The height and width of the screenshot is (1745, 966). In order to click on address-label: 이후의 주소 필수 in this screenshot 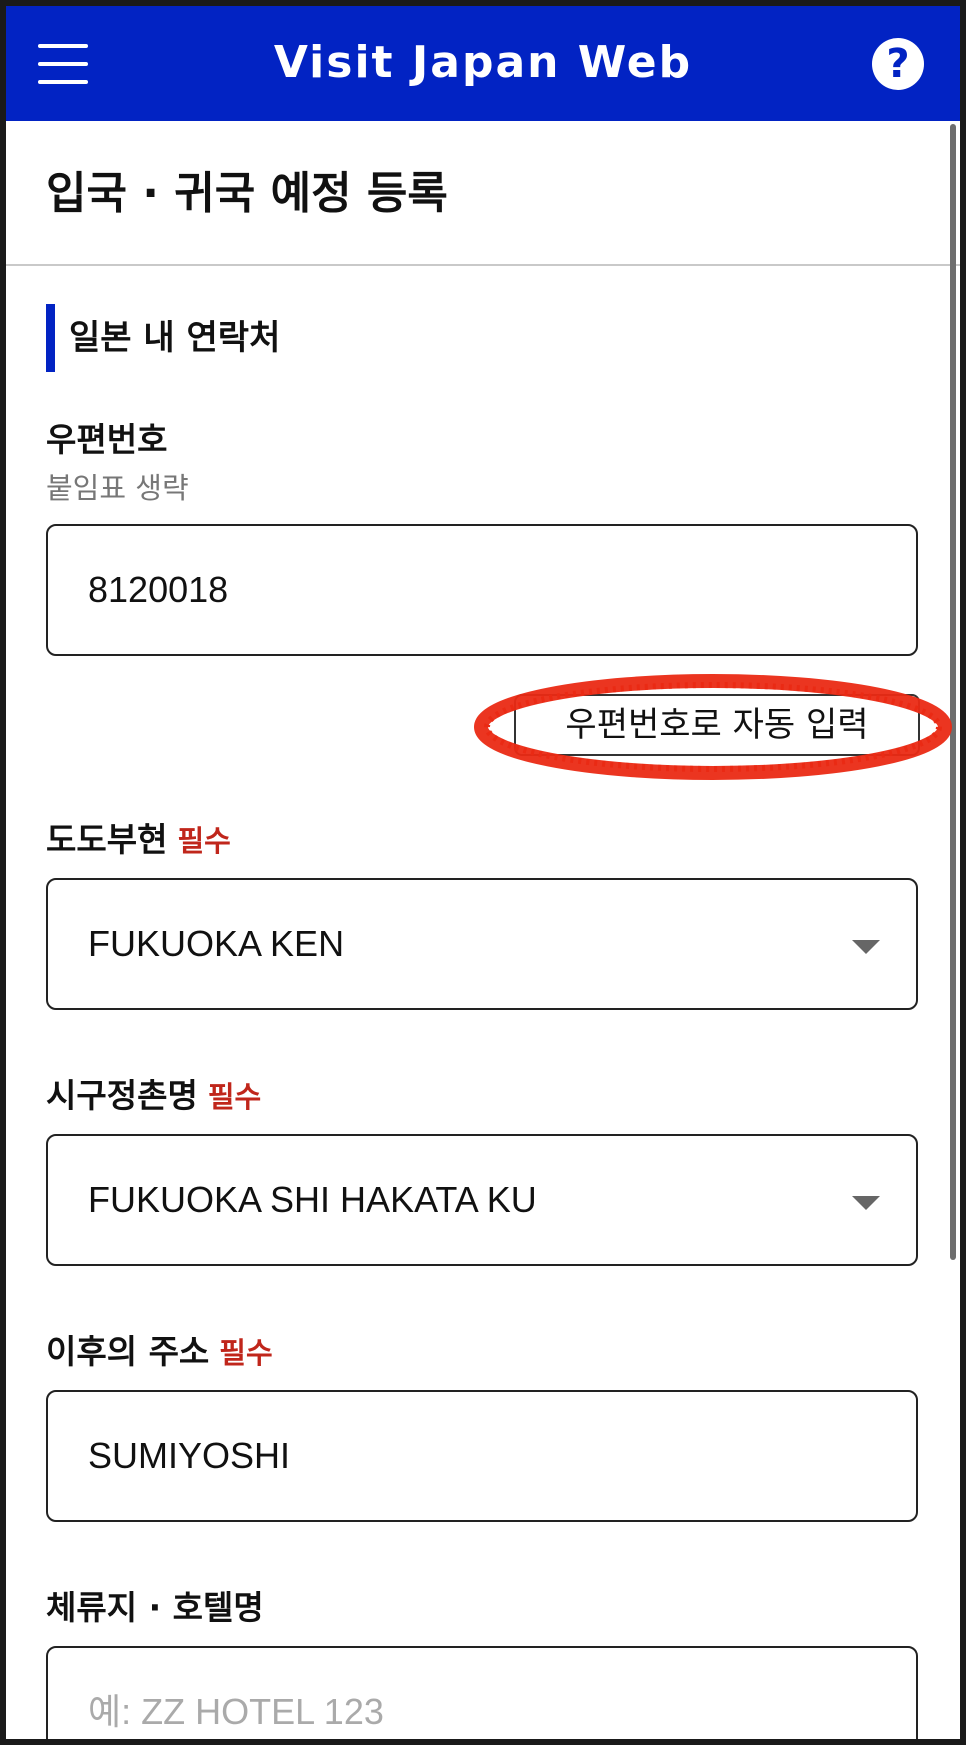, I will do `click(159, 1352)`.